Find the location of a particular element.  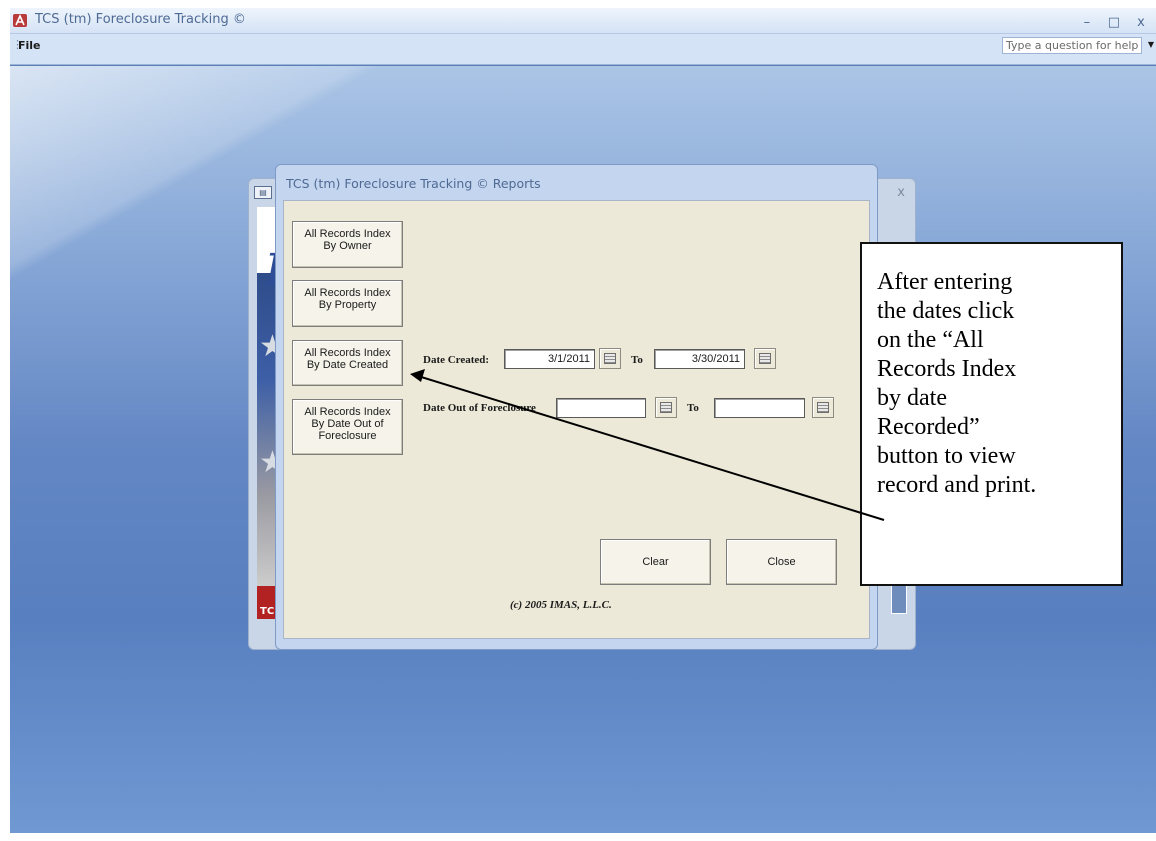

date-created-to-label: To is located at coordinates (637, 360).